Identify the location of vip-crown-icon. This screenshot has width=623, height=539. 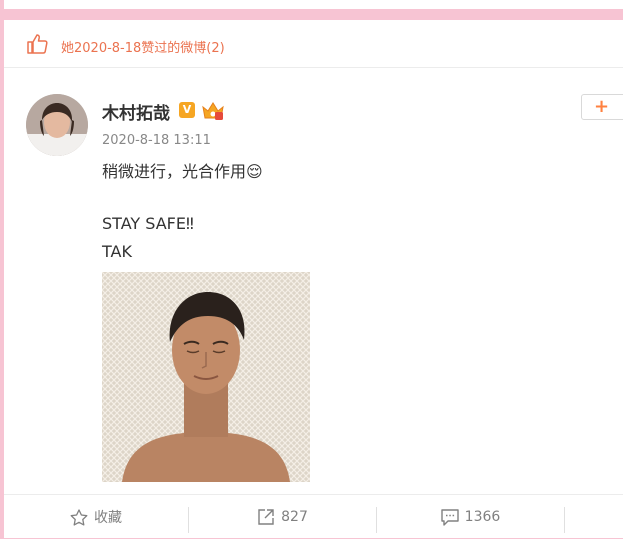
(213, 110).